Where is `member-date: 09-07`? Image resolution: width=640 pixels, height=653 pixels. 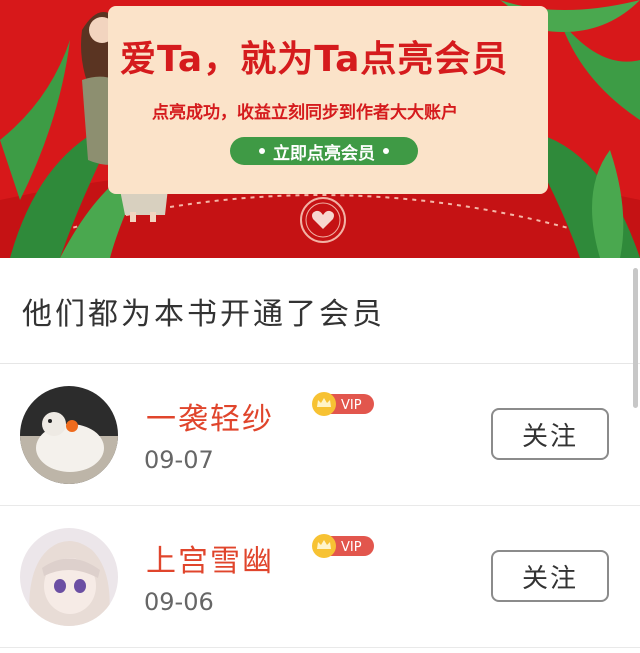 member-date: 09-07 is located at coordinates (179, 460).